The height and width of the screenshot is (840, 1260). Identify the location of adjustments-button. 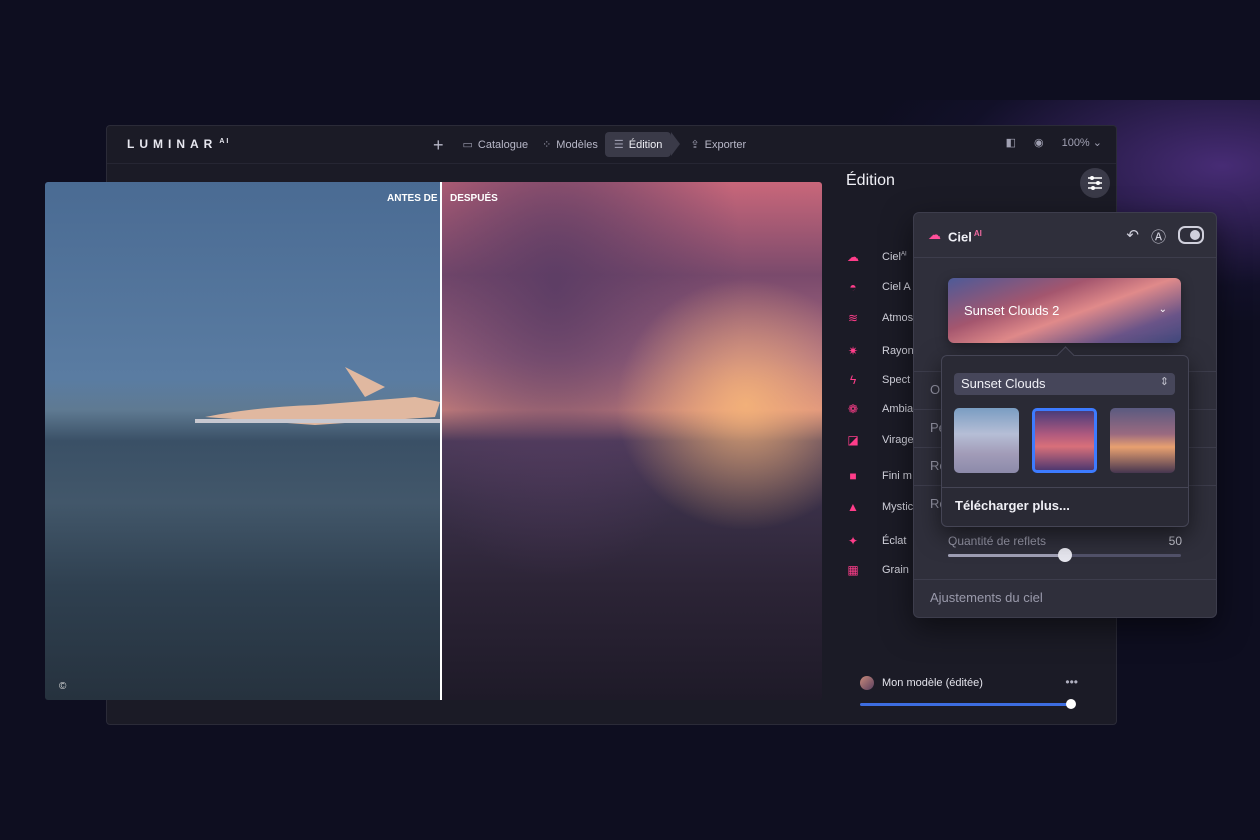
(1095, 183).